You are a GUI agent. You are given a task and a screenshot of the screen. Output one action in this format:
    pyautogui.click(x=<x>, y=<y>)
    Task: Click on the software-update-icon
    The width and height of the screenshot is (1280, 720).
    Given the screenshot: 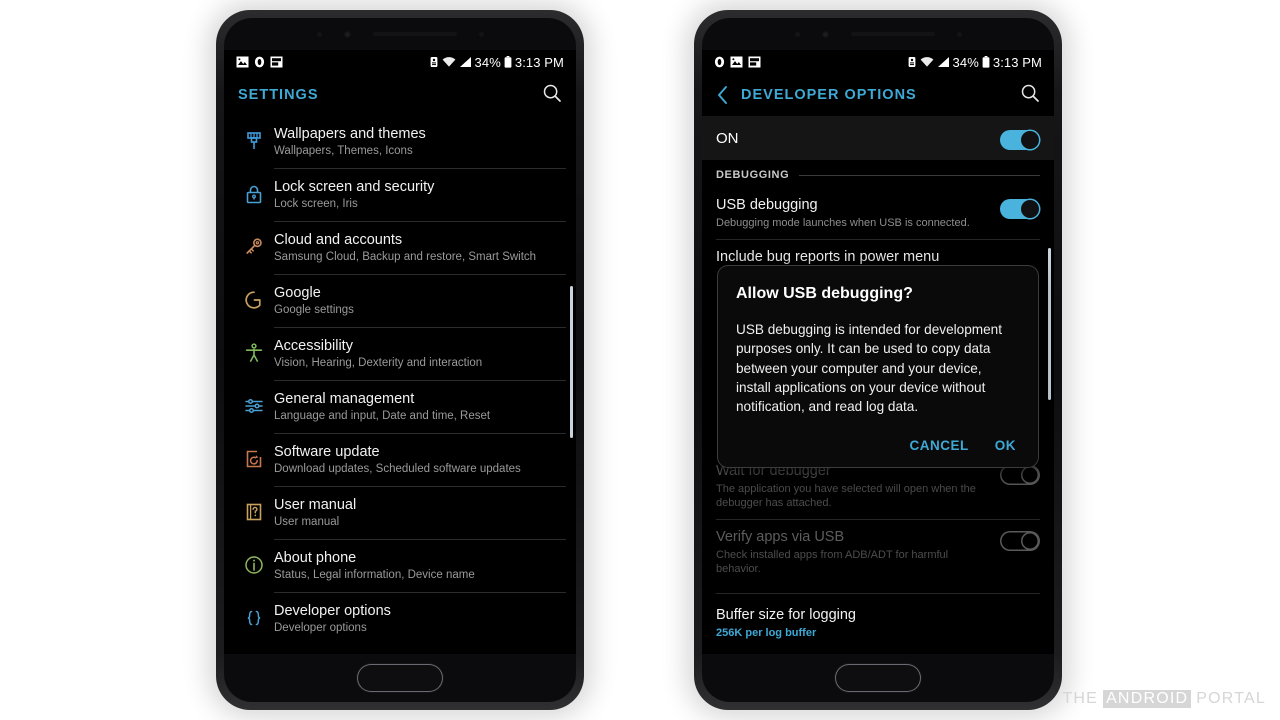 What is the action you would take?
    pyautogui.click(x=254, y=456)
    